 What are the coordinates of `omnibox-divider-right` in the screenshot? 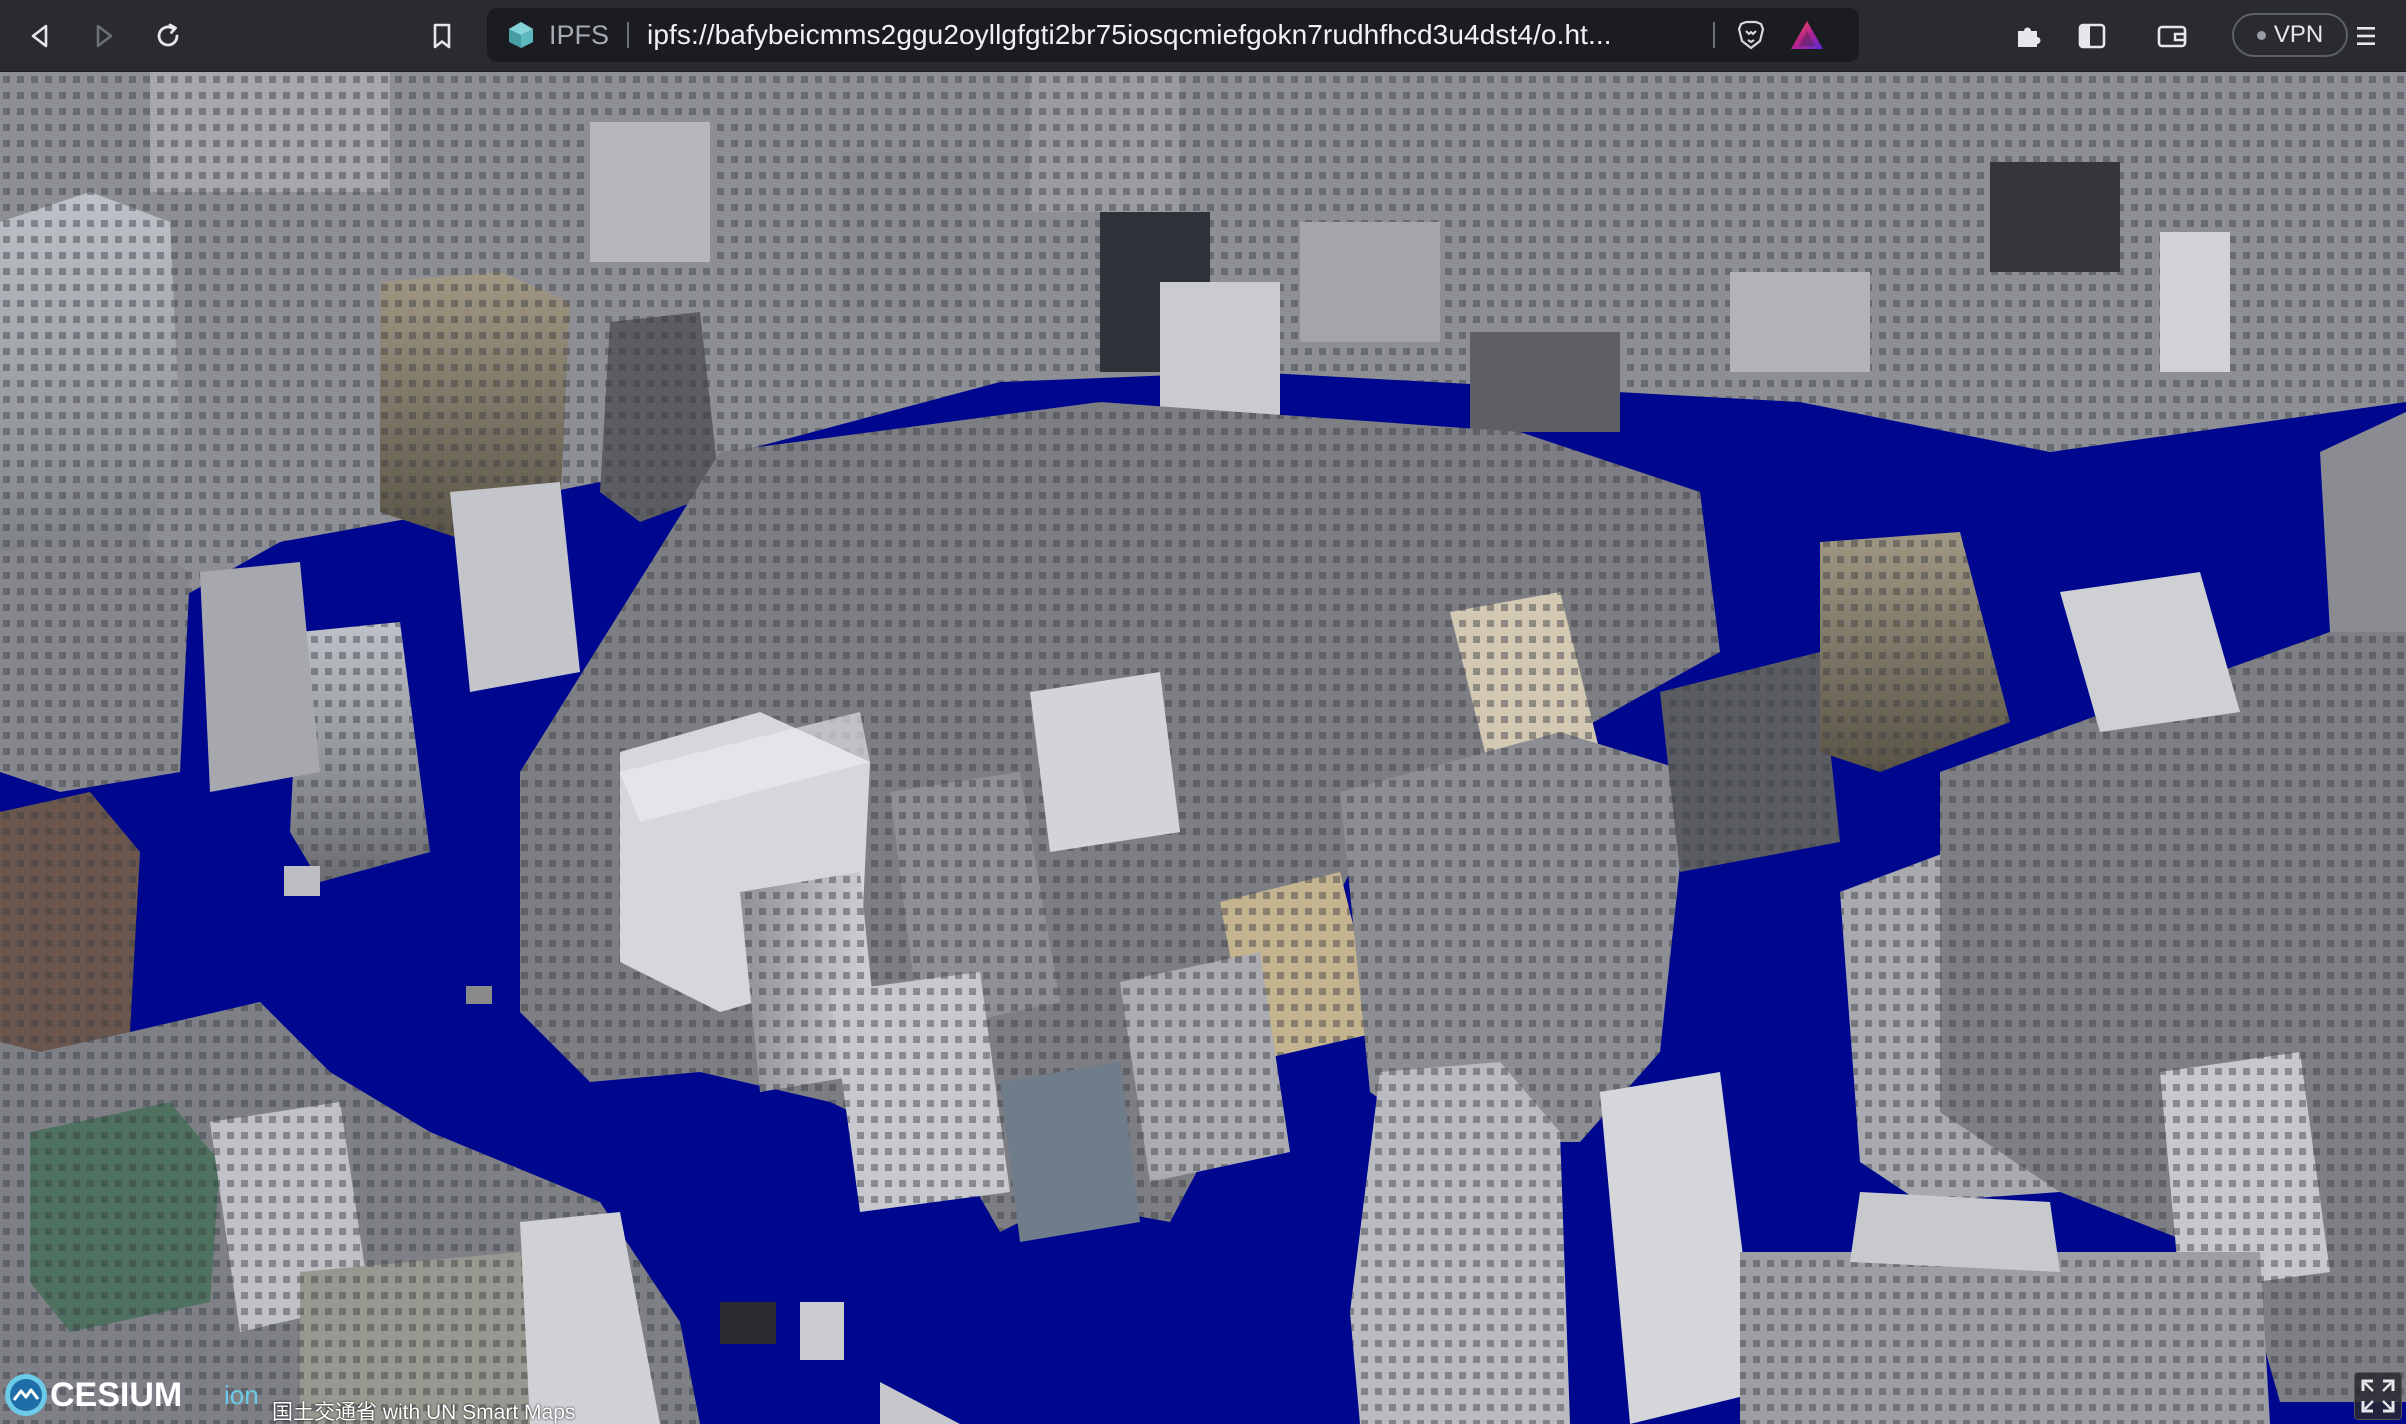 It's located at (1714, 35).